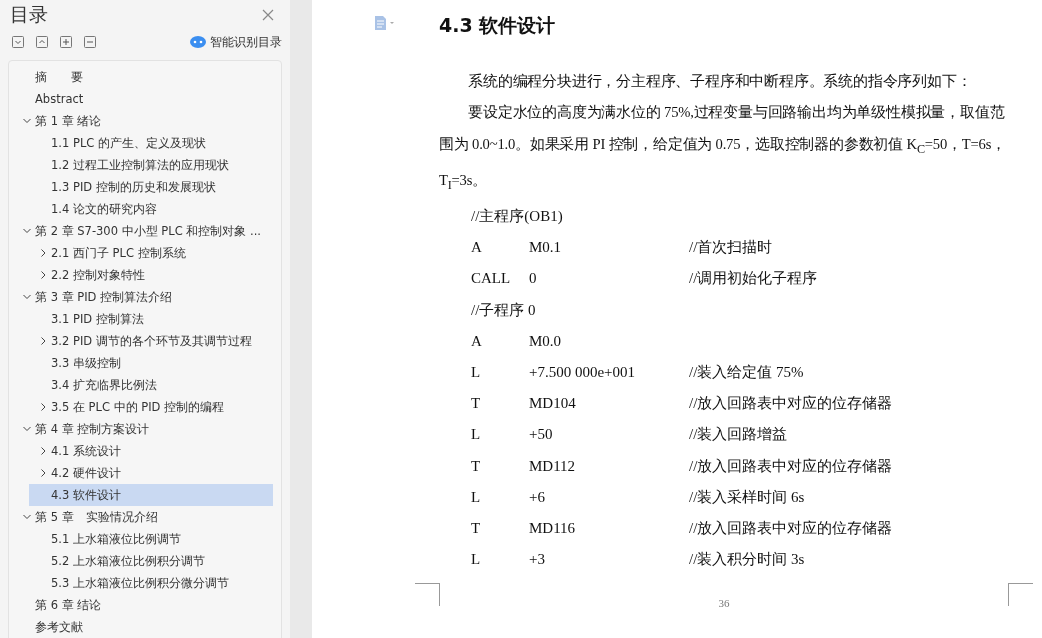 The image size is (1042, 638). Describe the element at coordinates (18, 42) in the screenshot. I see `collapse-all-icon` at that location.